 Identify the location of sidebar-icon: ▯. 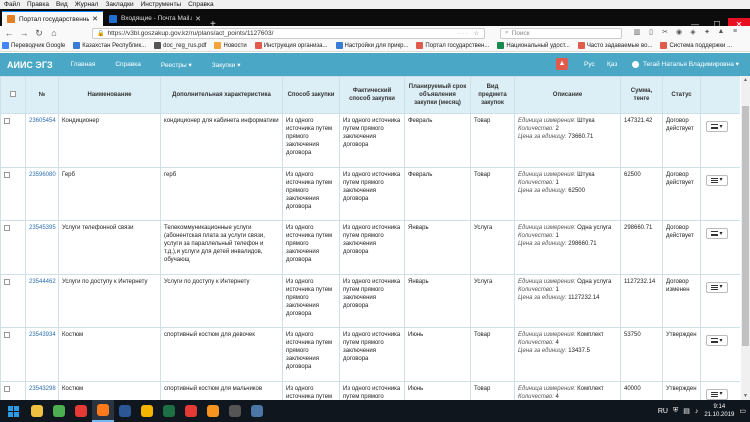
(651, 32).